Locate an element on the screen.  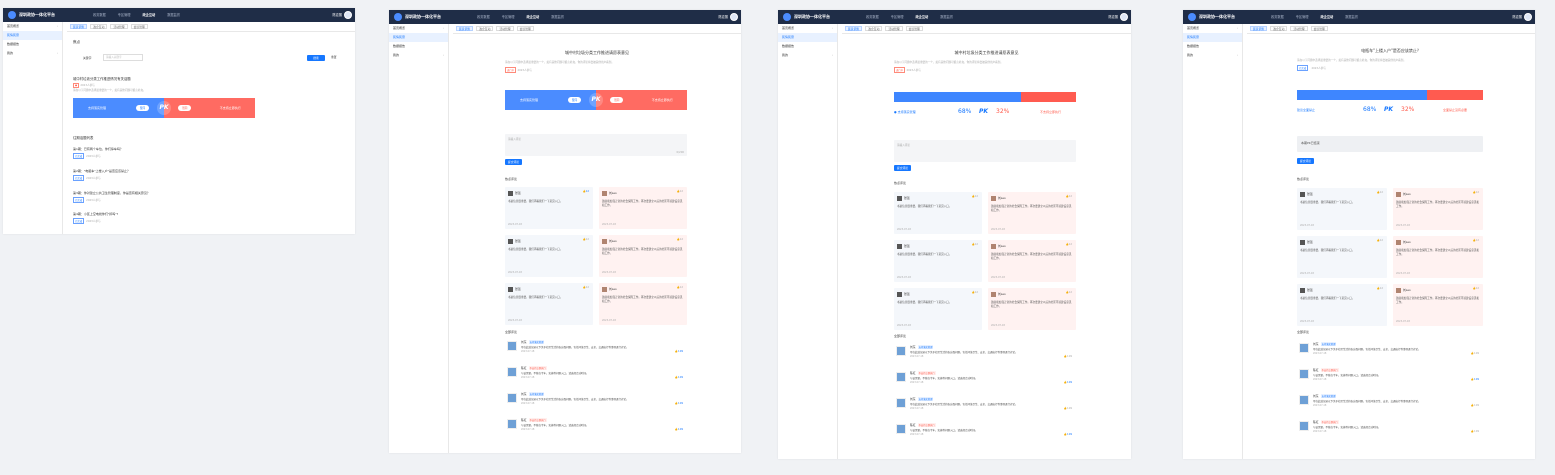
history-item: 第4期：小区上空电线你们"拆吗"? 已完成 2023人参与 is located at coordinates (95, 218).